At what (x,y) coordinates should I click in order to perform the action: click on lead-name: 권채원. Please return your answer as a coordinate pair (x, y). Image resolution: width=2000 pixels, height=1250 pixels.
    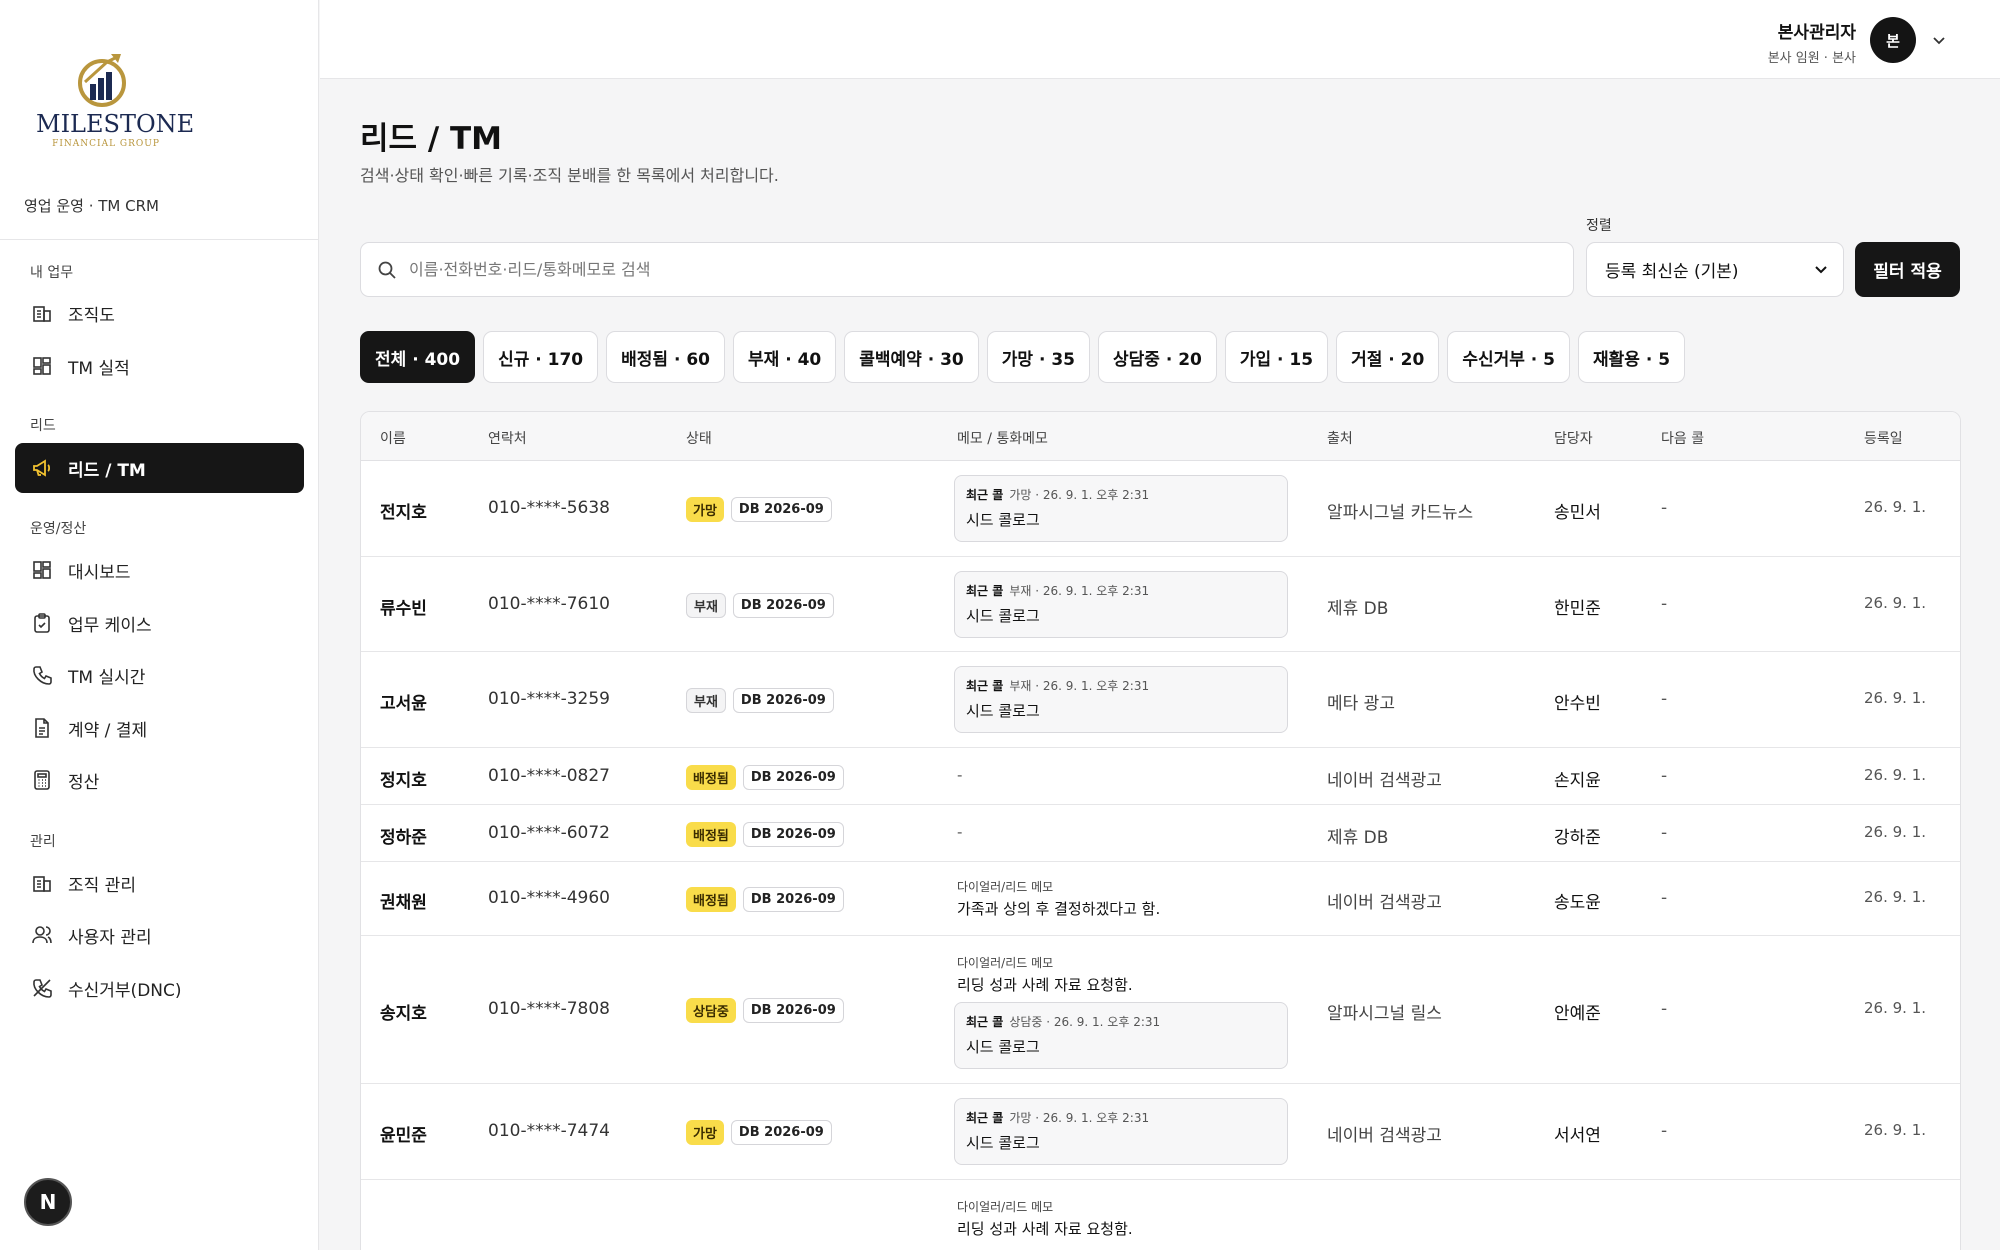
    Looking at the image, I should click on (403, 900).